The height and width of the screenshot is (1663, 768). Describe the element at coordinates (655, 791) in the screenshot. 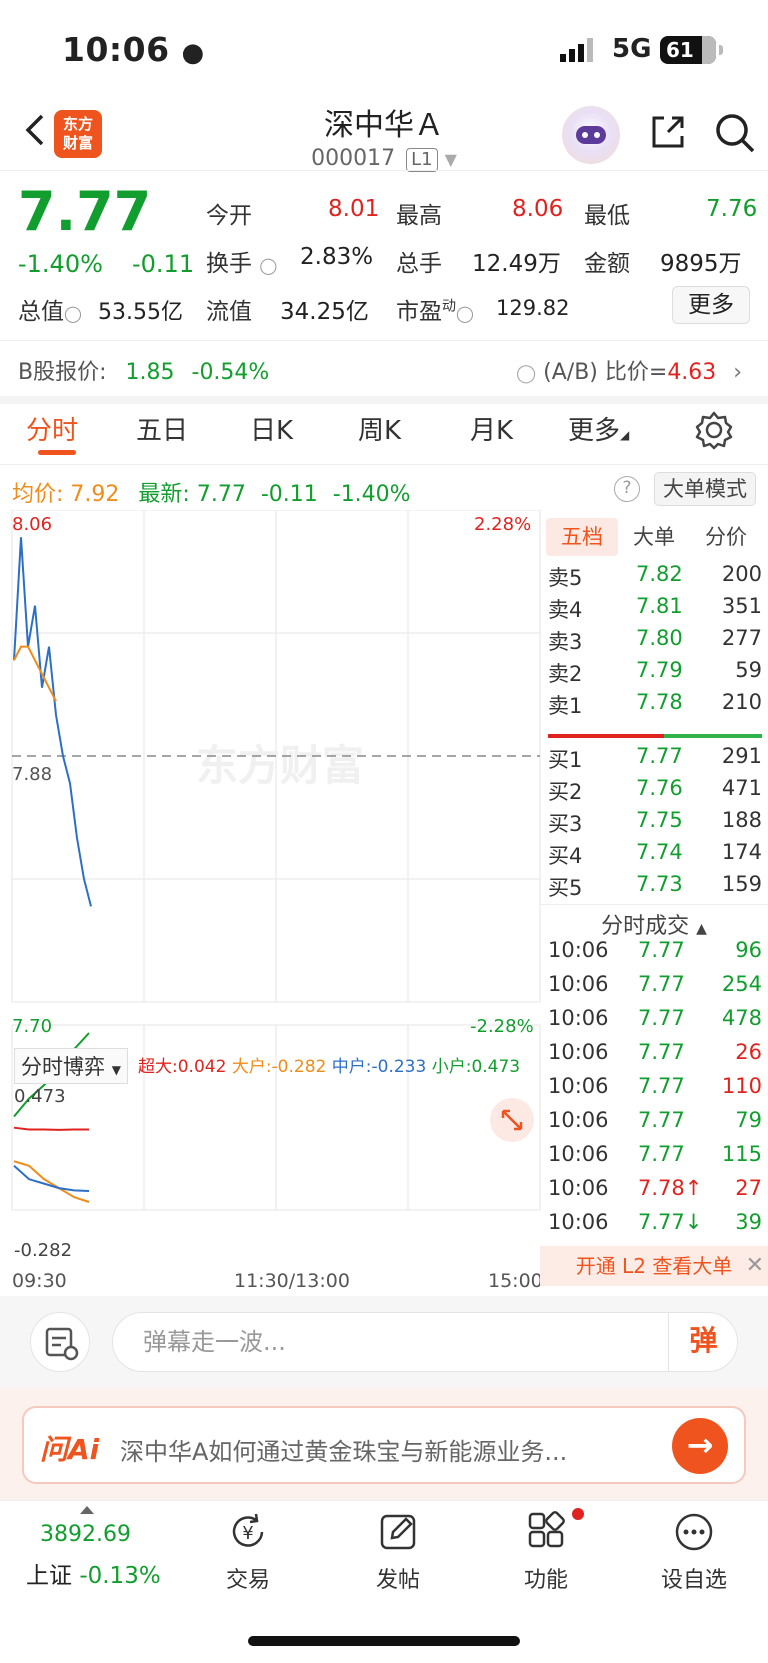

I see `bid-level-row: 买2 7.76 471` at that location.